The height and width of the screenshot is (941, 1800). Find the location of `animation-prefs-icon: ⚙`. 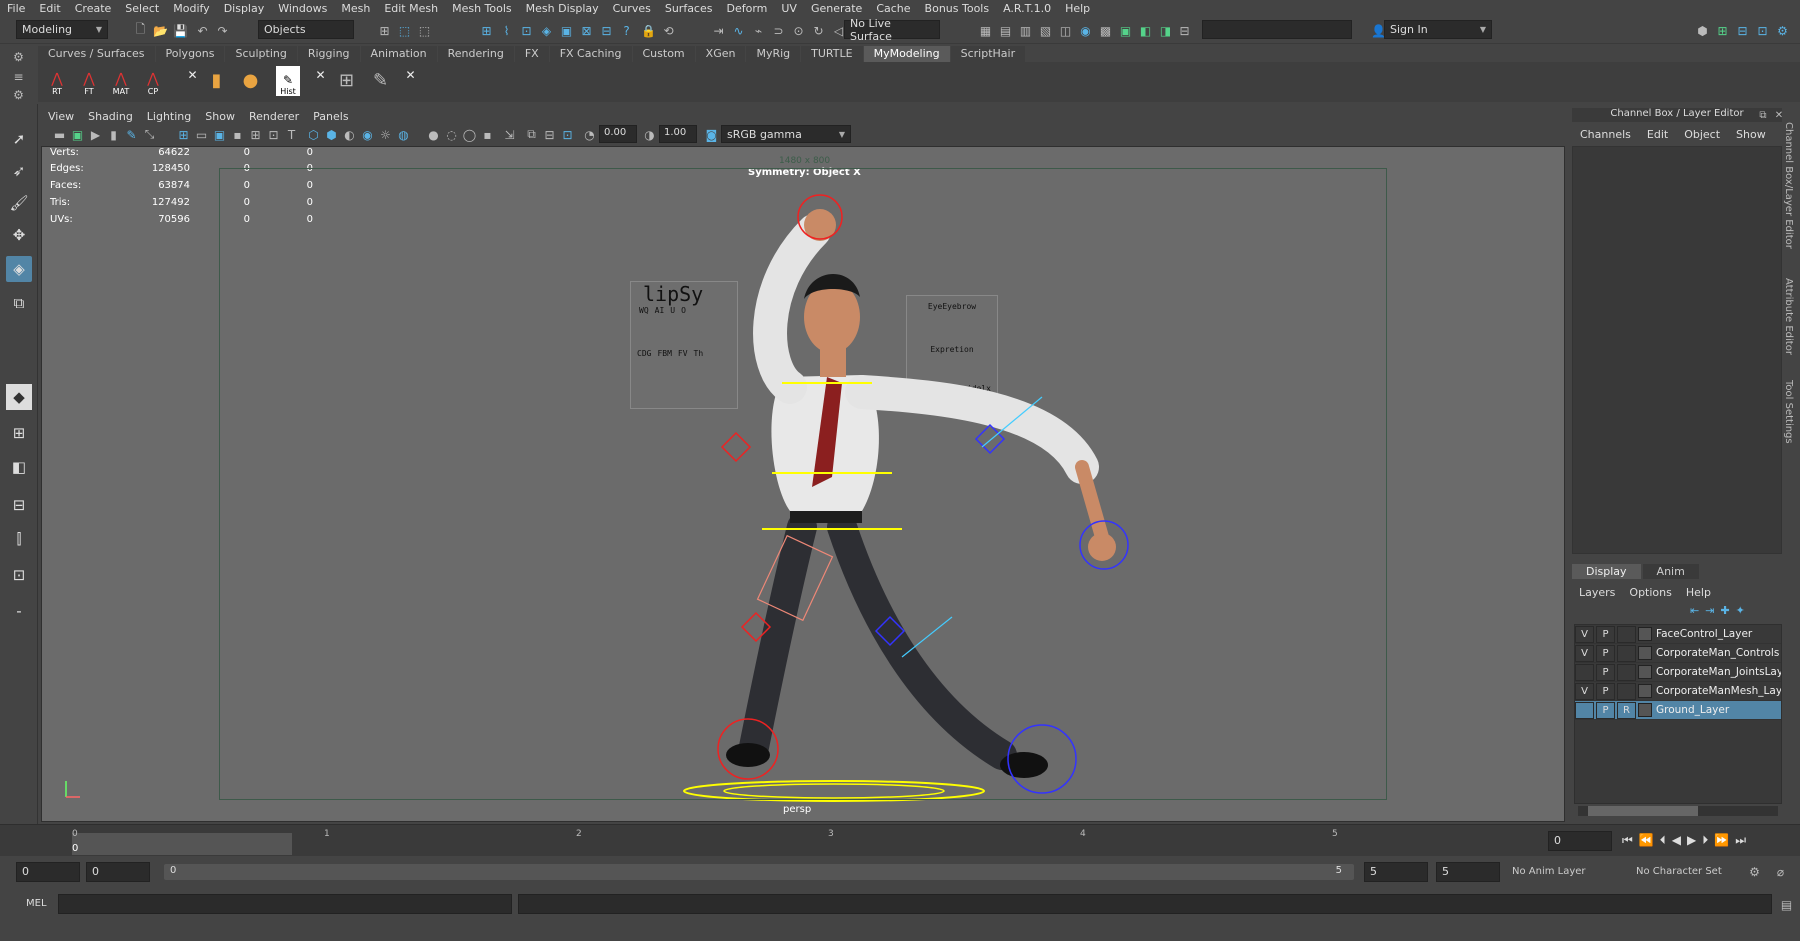

animation-prefs-icon: ⚙ is located at coordinates (1754, 871).